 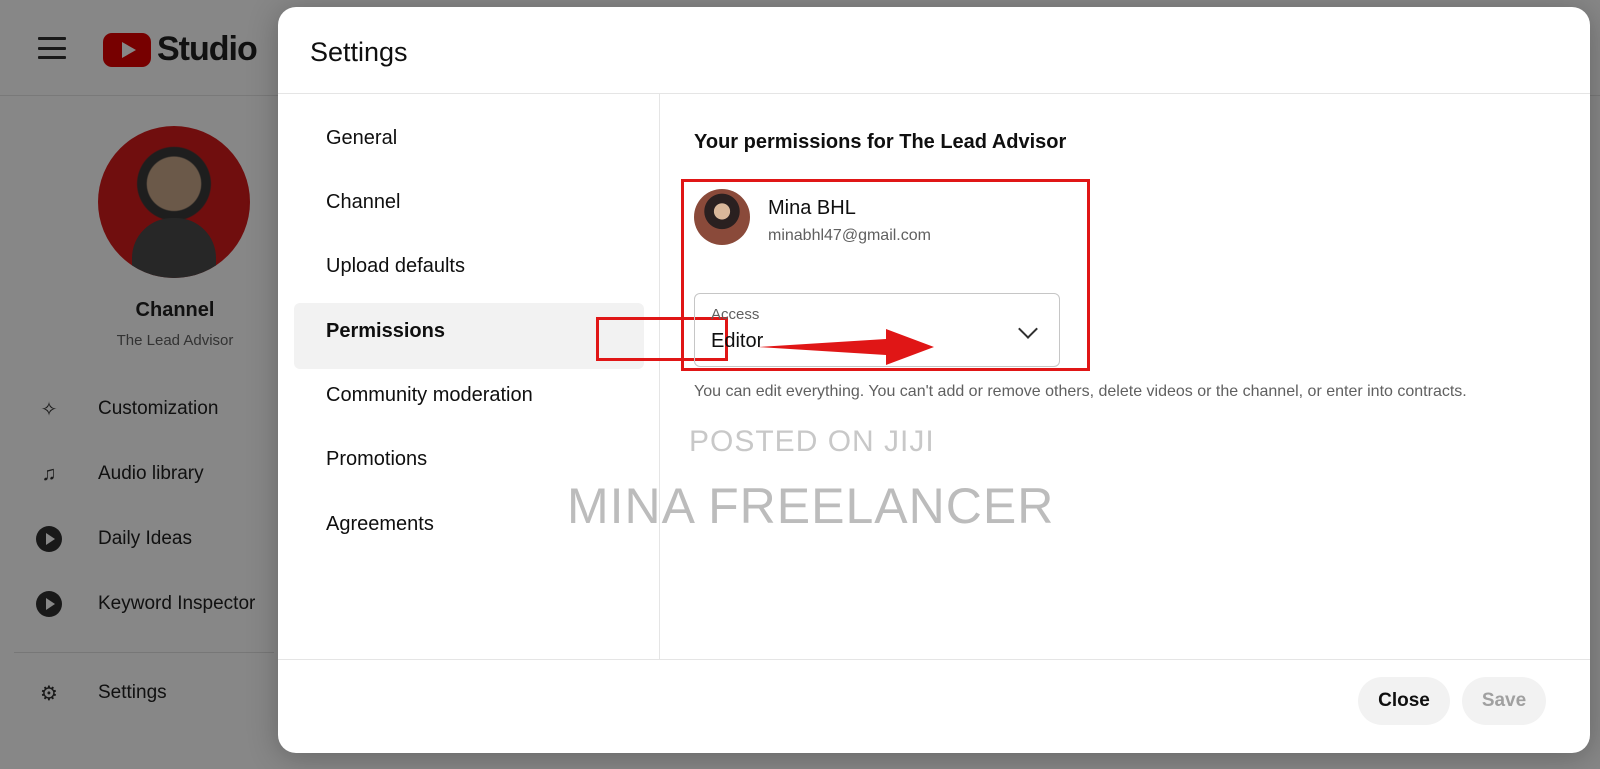 I want to click on access-select: Access Editor, so click(x=877, y=330).